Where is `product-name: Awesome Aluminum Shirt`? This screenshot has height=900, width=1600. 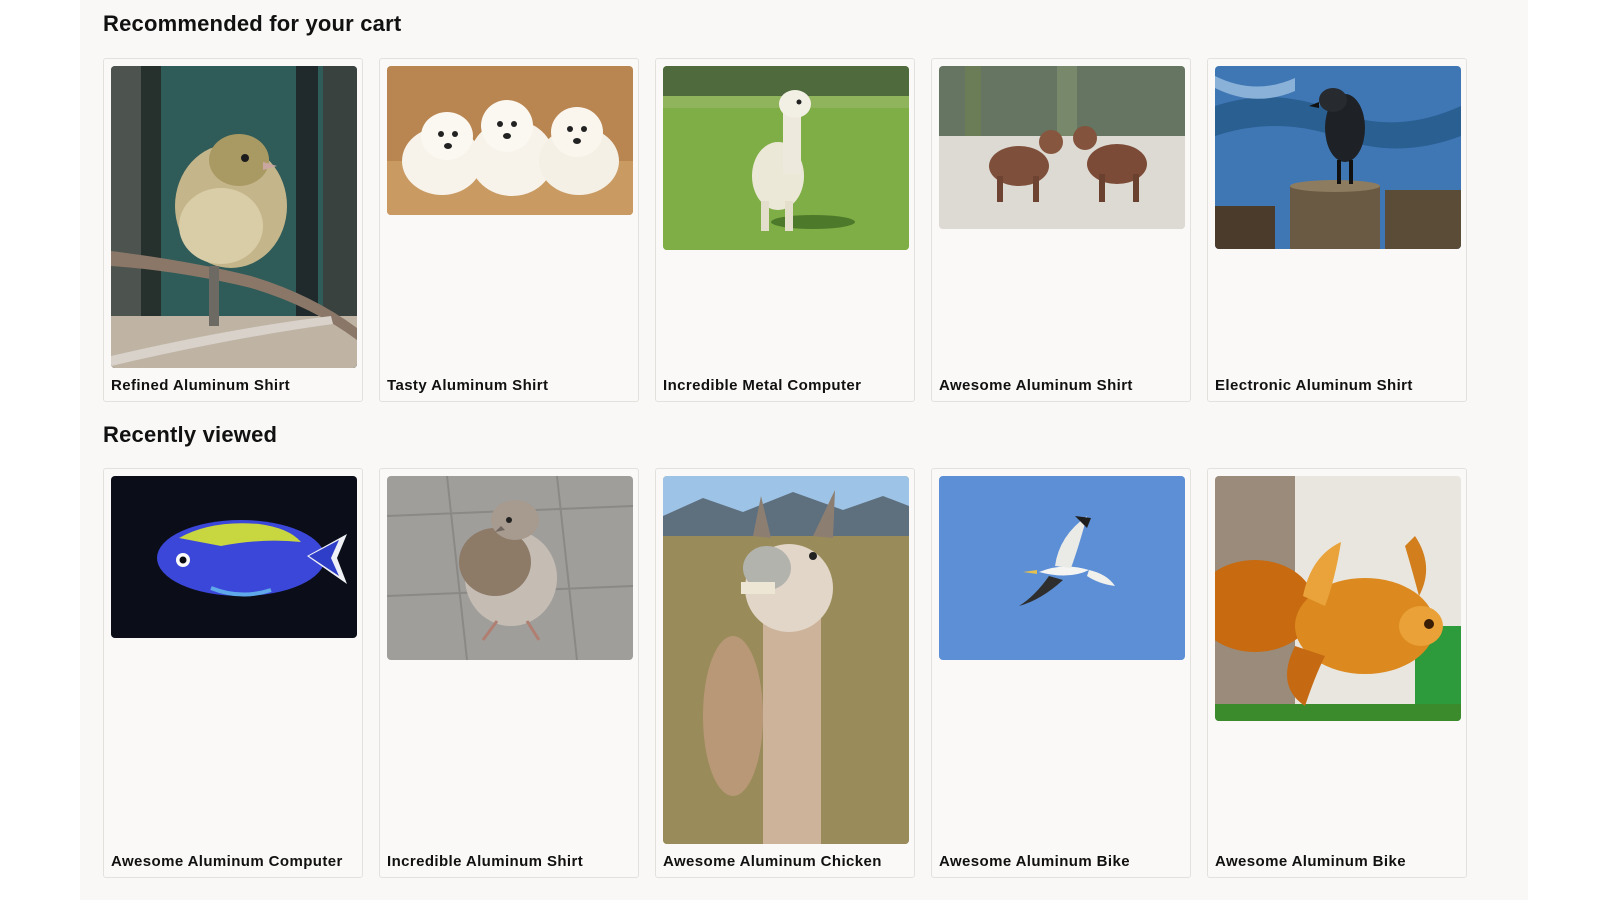 product-name: Awesome Aluminum Shirt is located at coordinates (1036, 385).